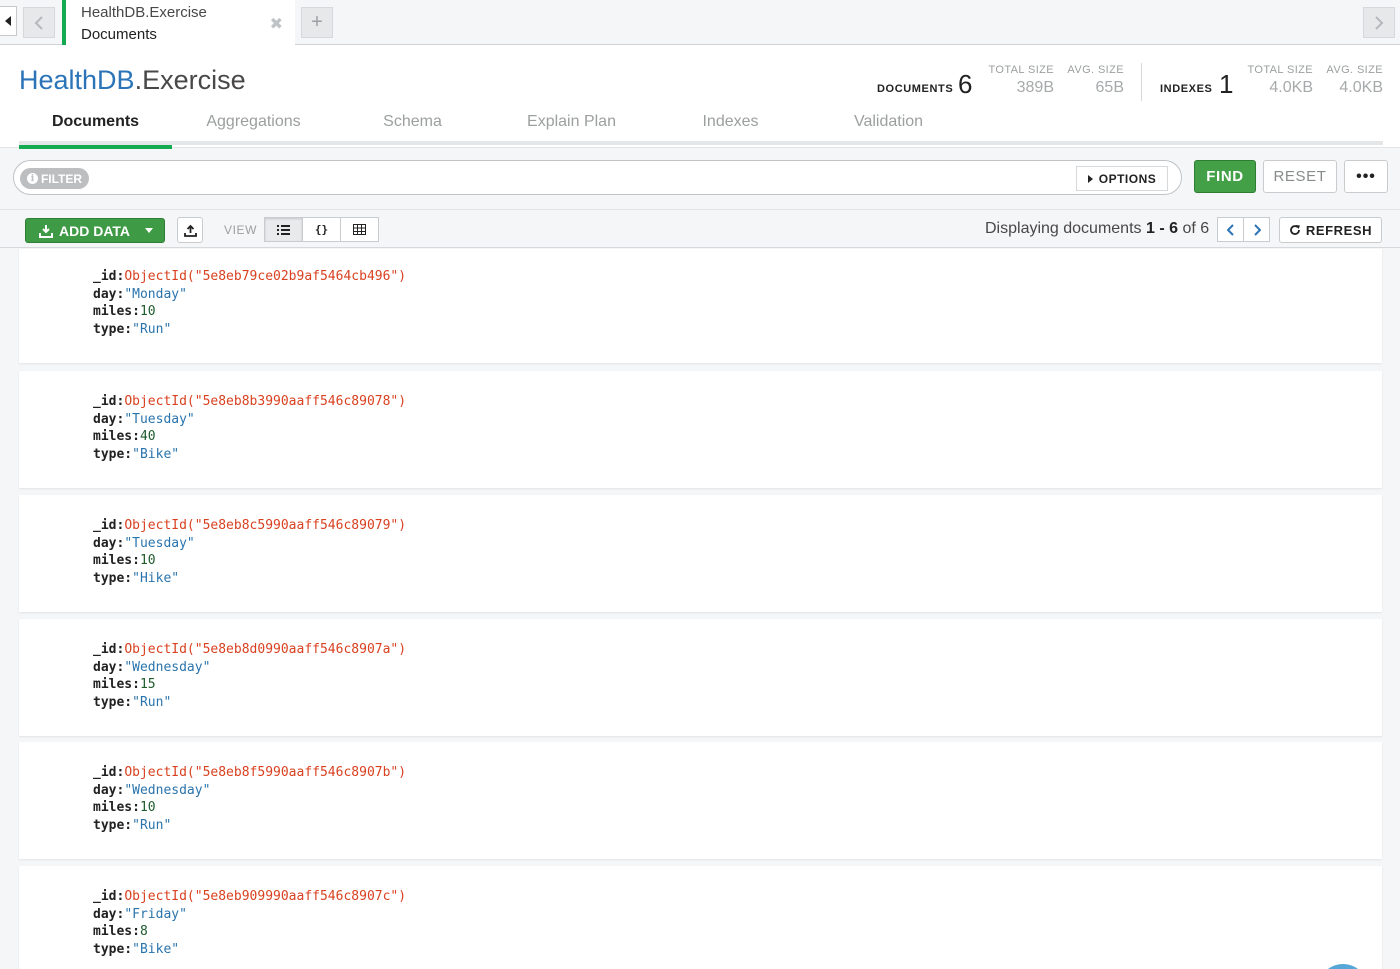  What do you see at coordinates (39, 22) in the screenshot?
I see `tab-scroll-left-button` at bounding box center [39, 22].